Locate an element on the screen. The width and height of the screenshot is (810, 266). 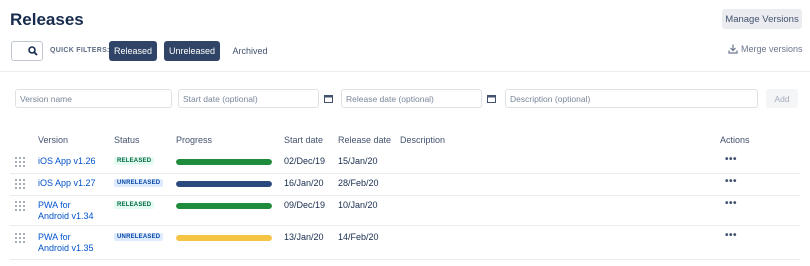
column-header-description: Description is located at coordinates (423, 140).